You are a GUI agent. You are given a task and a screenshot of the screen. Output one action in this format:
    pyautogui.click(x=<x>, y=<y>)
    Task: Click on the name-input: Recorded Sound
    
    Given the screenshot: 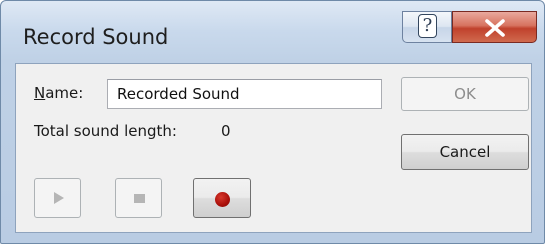 What is the action you would take?
    pyautogui.click(x=244, y=94)
    